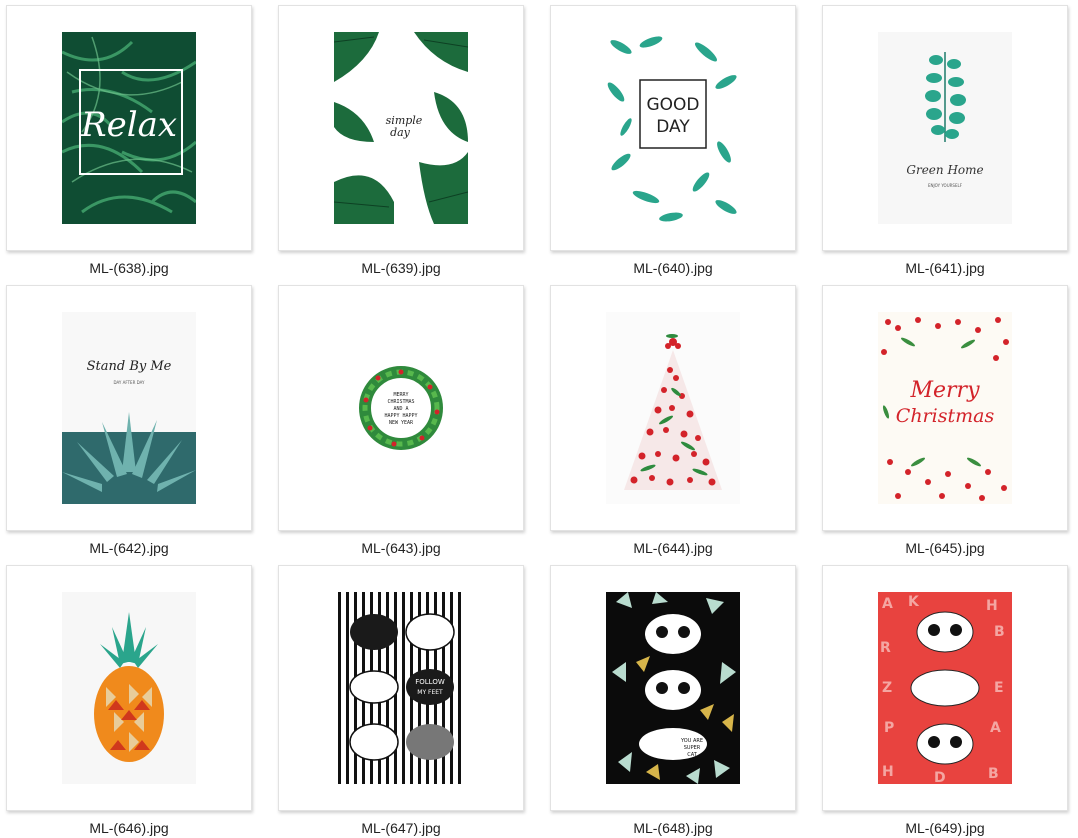 The image size is (1078, 838). I want to click on simple-day-poster-image: simple day, so click(401, 128).